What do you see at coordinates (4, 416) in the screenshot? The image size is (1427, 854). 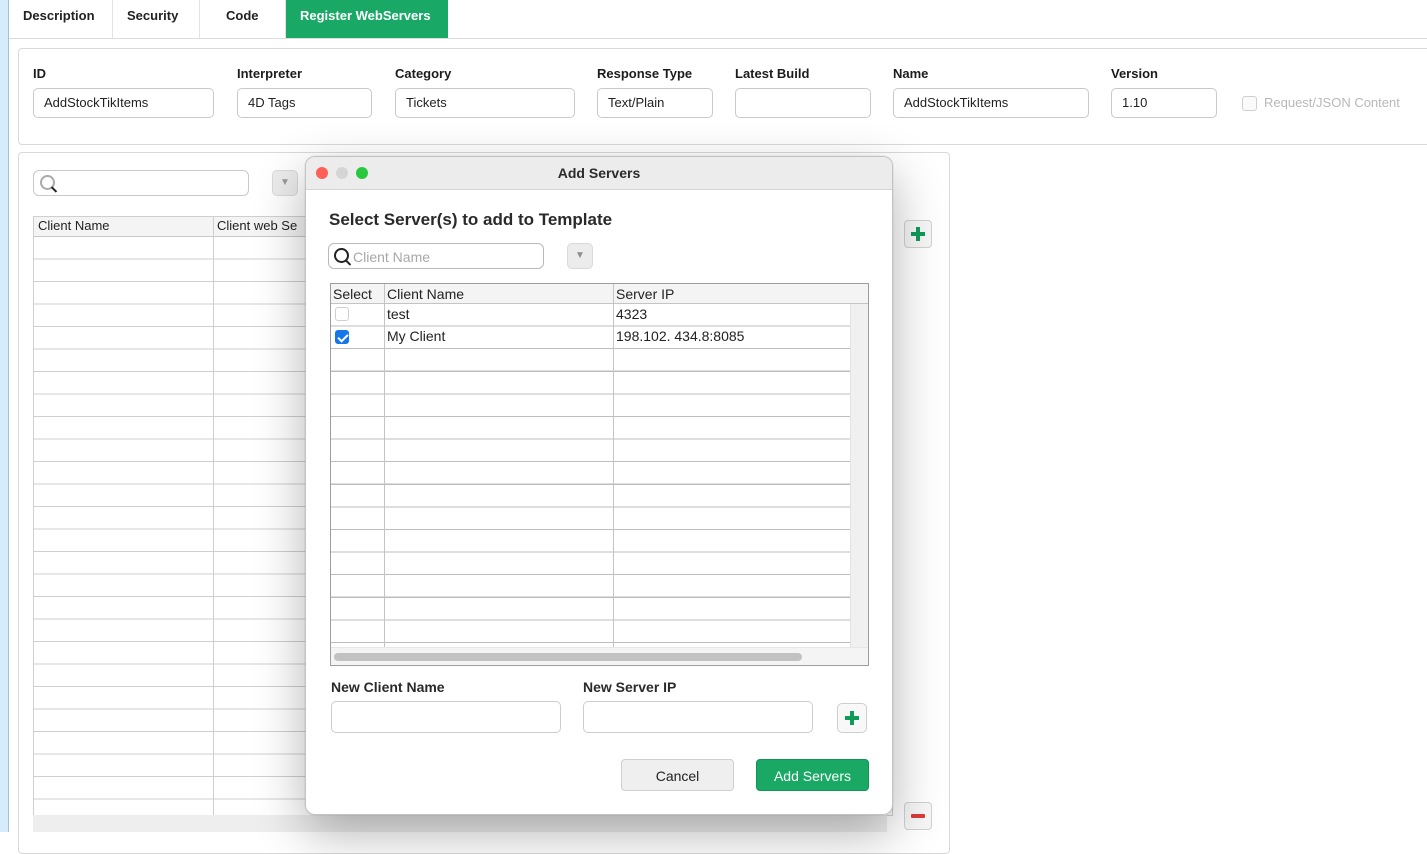 I see `window-left-edge` at bounding box center [4, 416].